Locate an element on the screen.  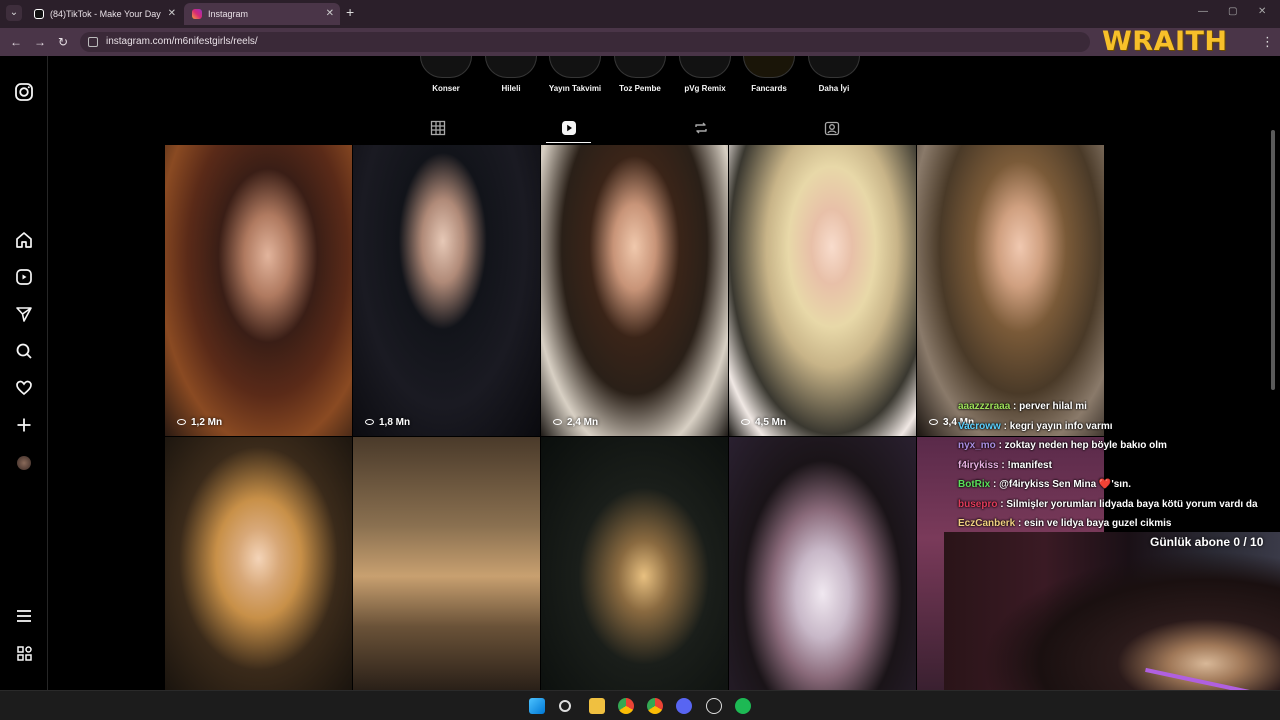
highlight-pvg-remix: pVg Remix is located at coordinates (705, 74).